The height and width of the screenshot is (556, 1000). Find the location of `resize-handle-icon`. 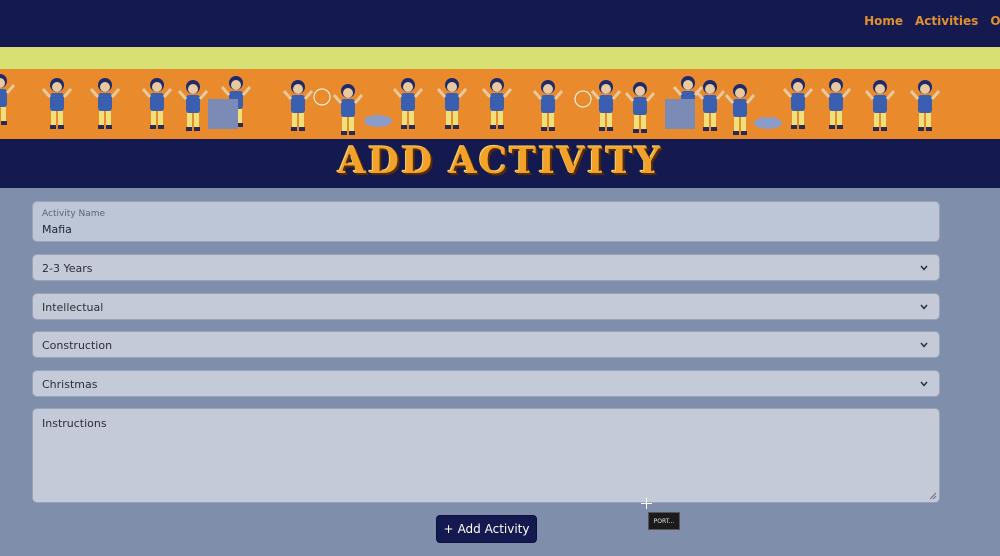

resize-handle-icon is located at coordinates (933, 496).